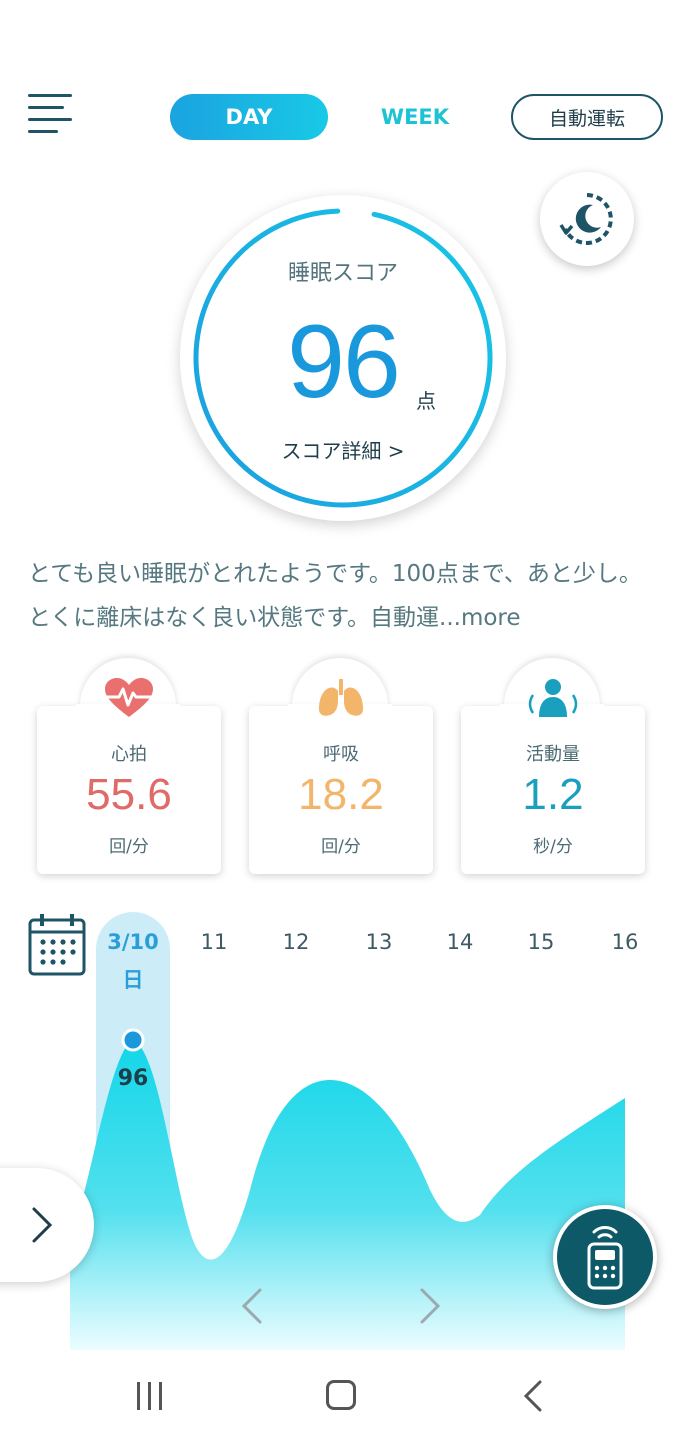 Image resolution: width=682 pixels, height=1440 pixels. Describe the element at coordinates (133, 1078) in the screenshot. I see `score-point-label: 96` at that location.